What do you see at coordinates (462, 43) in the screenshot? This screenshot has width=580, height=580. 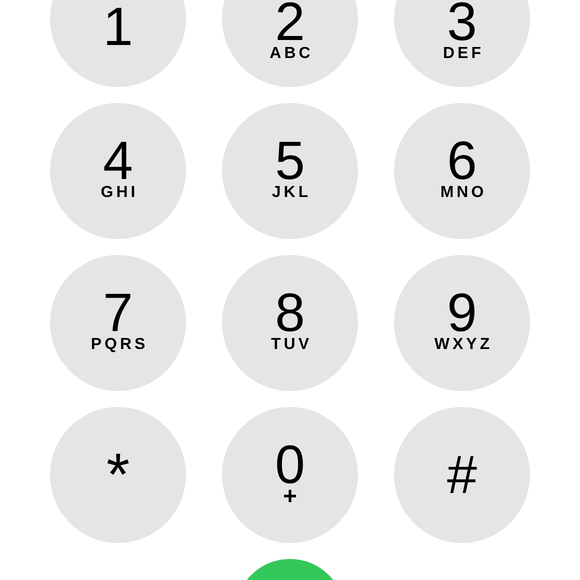 I see `dial-key: 3 DEF` at bounding box center [462, 43].